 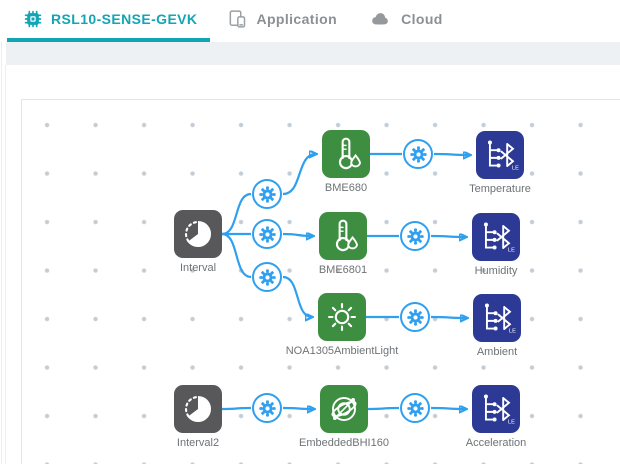 I want to click on left-rail-line, so click(x=1, y=253).